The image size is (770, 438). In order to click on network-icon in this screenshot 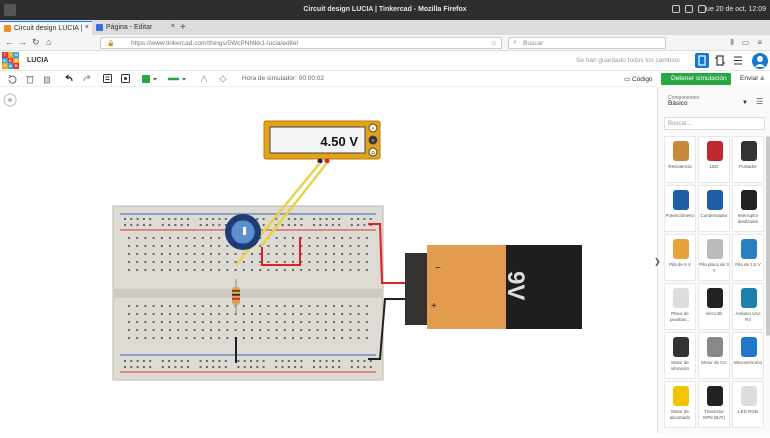, I will do `click(676, 9)`.